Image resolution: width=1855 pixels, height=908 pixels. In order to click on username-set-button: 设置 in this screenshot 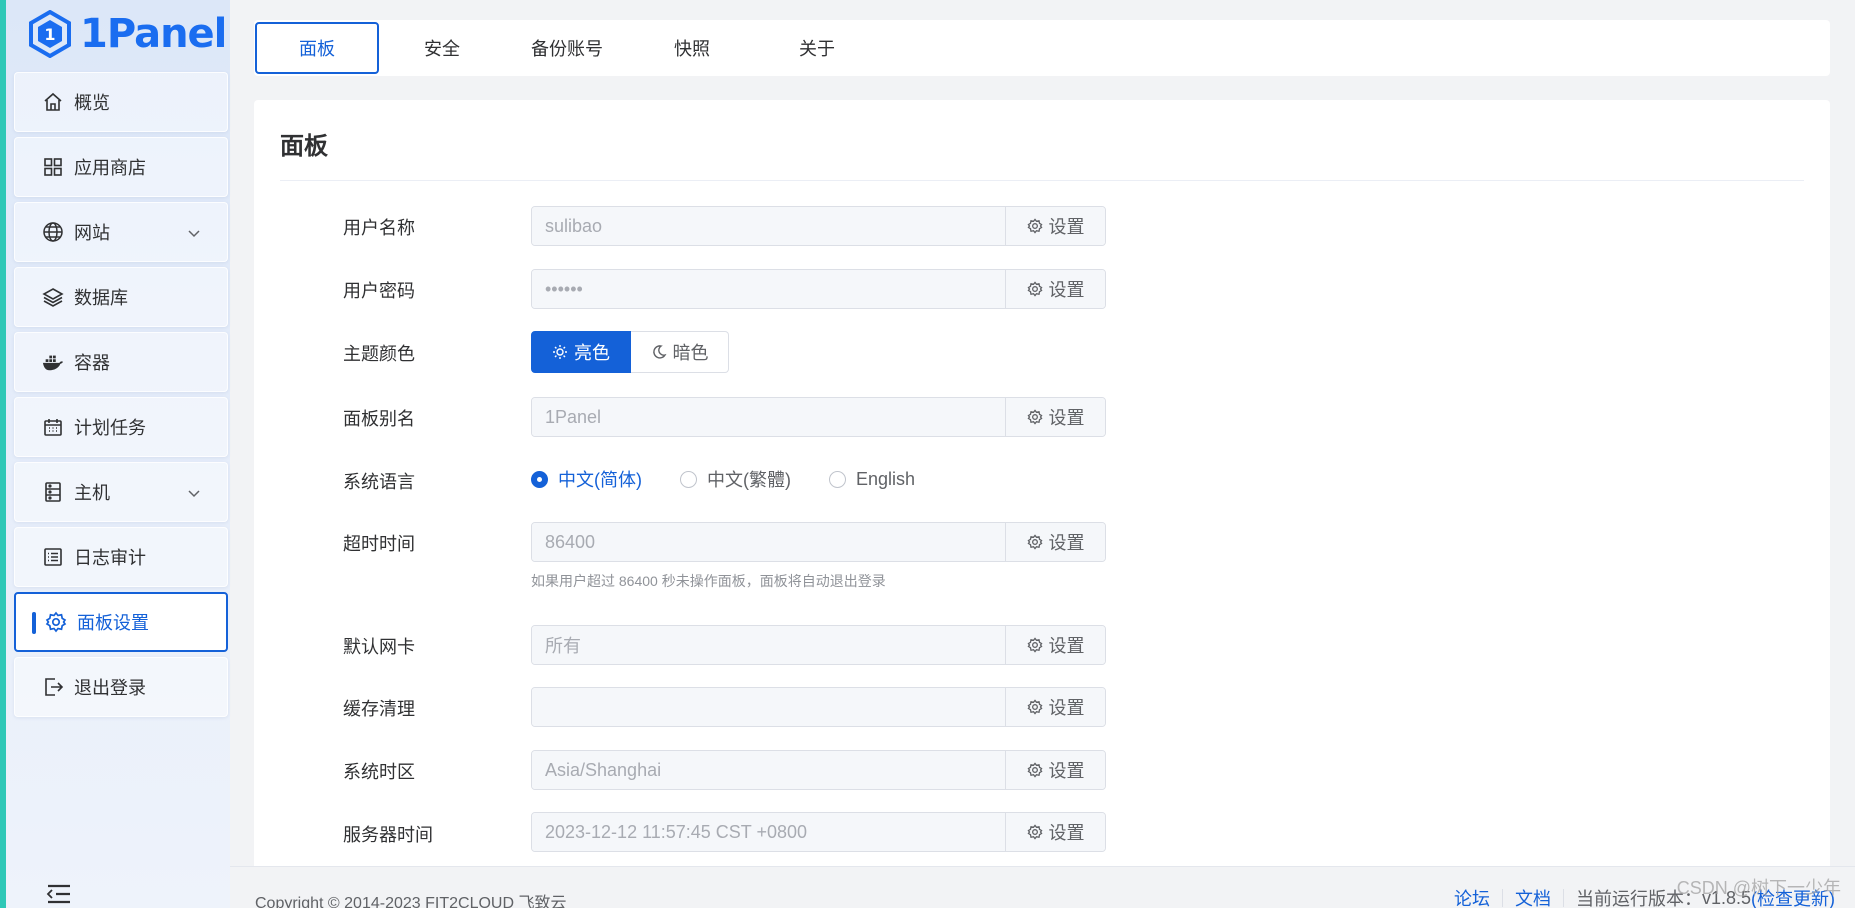, I will do `click(1055, 226)`.